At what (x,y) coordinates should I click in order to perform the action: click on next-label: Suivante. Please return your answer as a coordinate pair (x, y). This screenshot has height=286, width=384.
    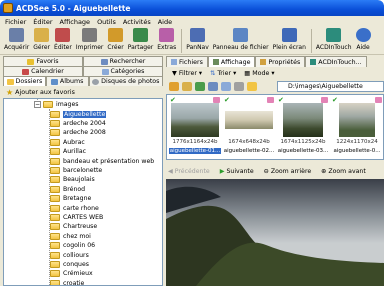
    Looking at the image, I should click on (240, 171).